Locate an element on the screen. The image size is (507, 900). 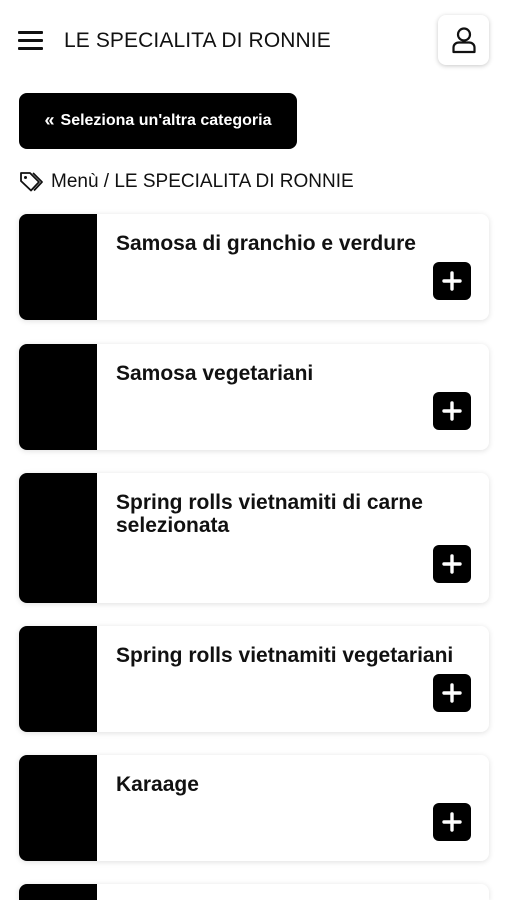
app-header: LE SPECIALITA DI RONNIE is located at coordinates (253, 41).